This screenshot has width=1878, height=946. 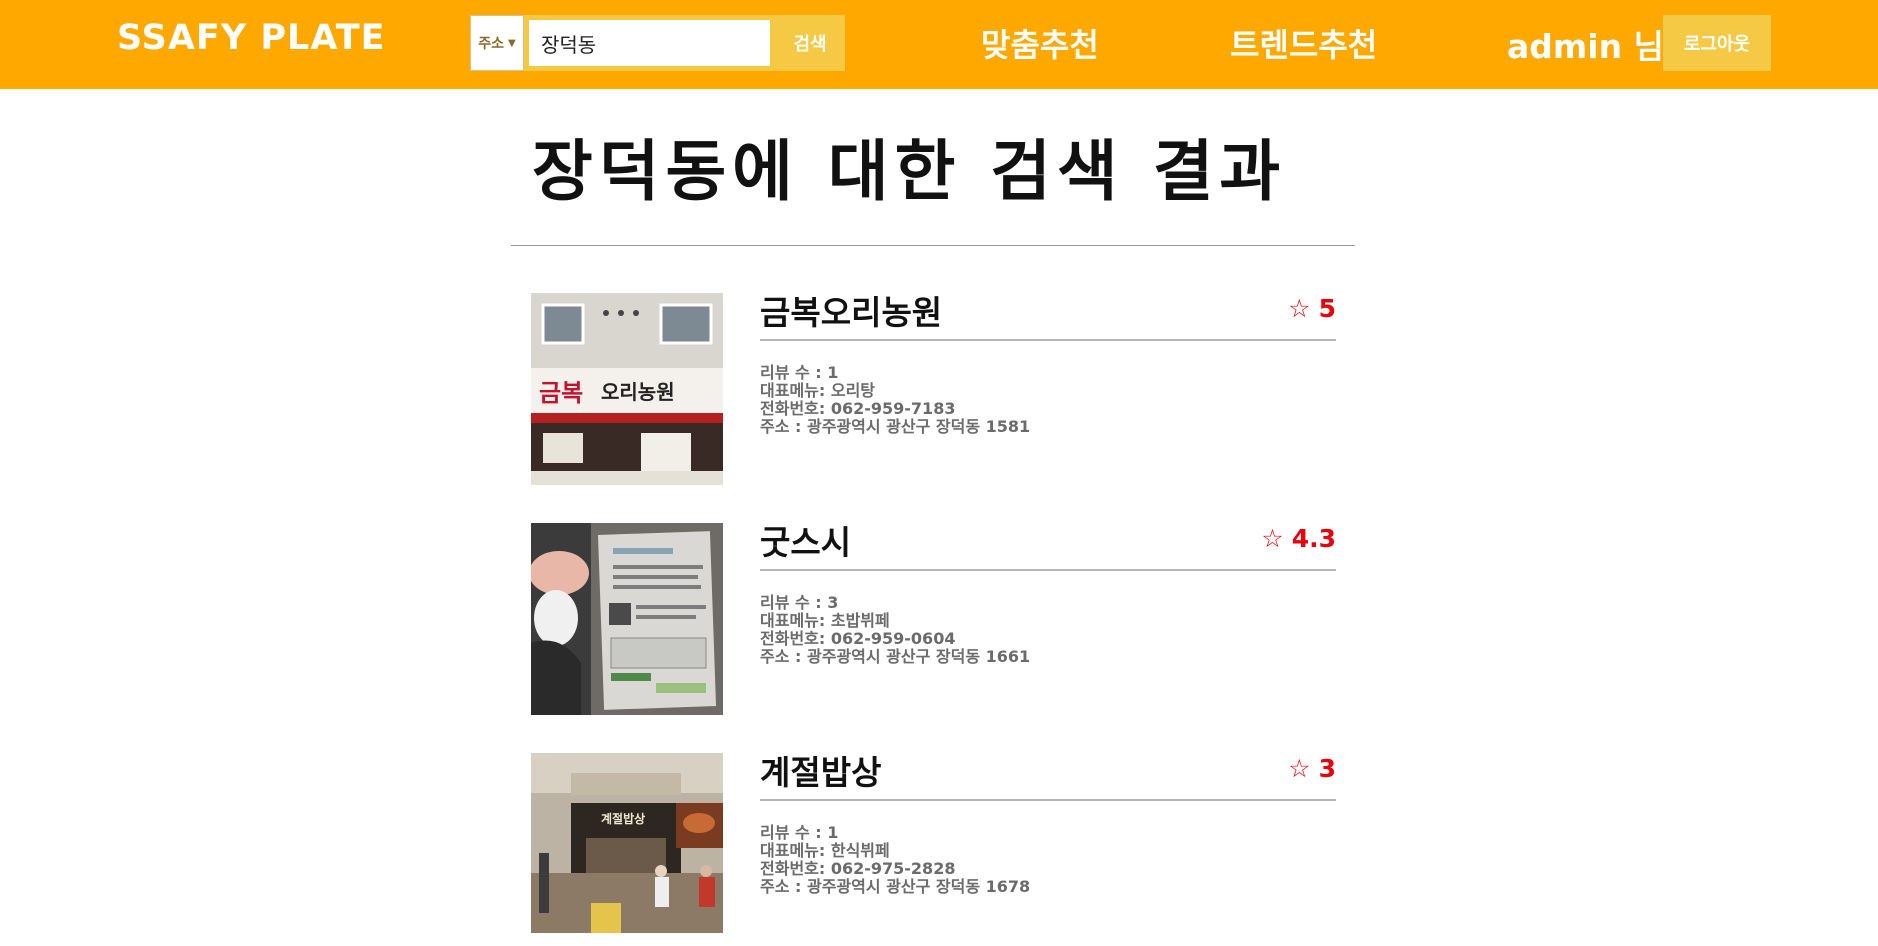 What do you see at coordinates (1040, 43) in the screenshot?
I see `nav-custom-recommend: 맞춤추천` at bounding box center [1040, 43].